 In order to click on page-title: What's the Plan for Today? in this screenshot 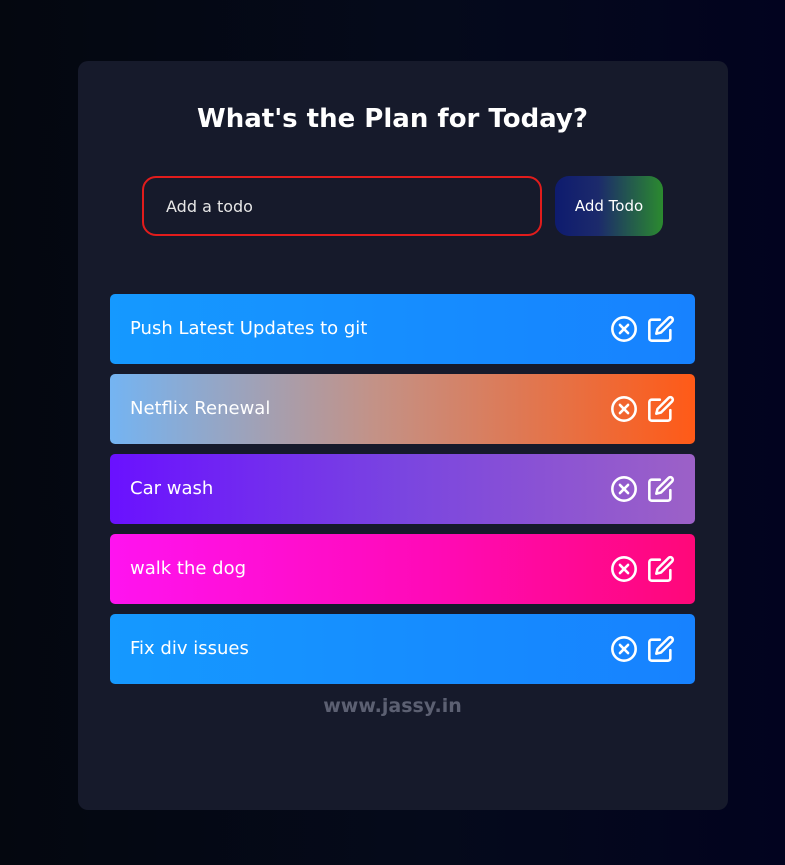, I will do `click(392, 119)`.